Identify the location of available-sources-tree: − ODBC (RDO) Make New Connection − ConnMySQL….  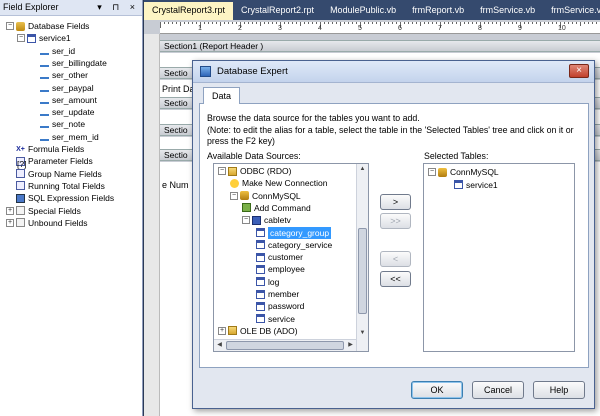
(291, 257).